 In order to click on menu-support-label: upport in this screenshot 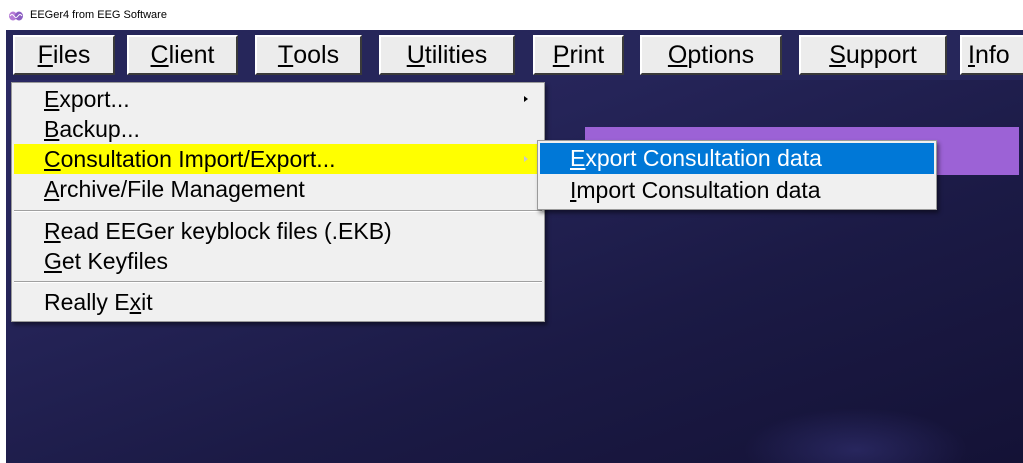, I will do `click(881, 54)`.